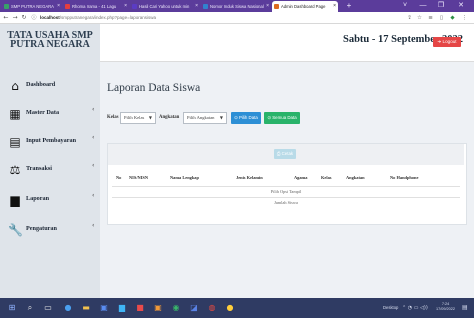 The height and width of the screenshot is (318, 474). Describe the element at coordinates (32, 6) in the screenshot. I see `tab-smp-putra-negara: SMP PUTRA NEGARA ×` at that location.